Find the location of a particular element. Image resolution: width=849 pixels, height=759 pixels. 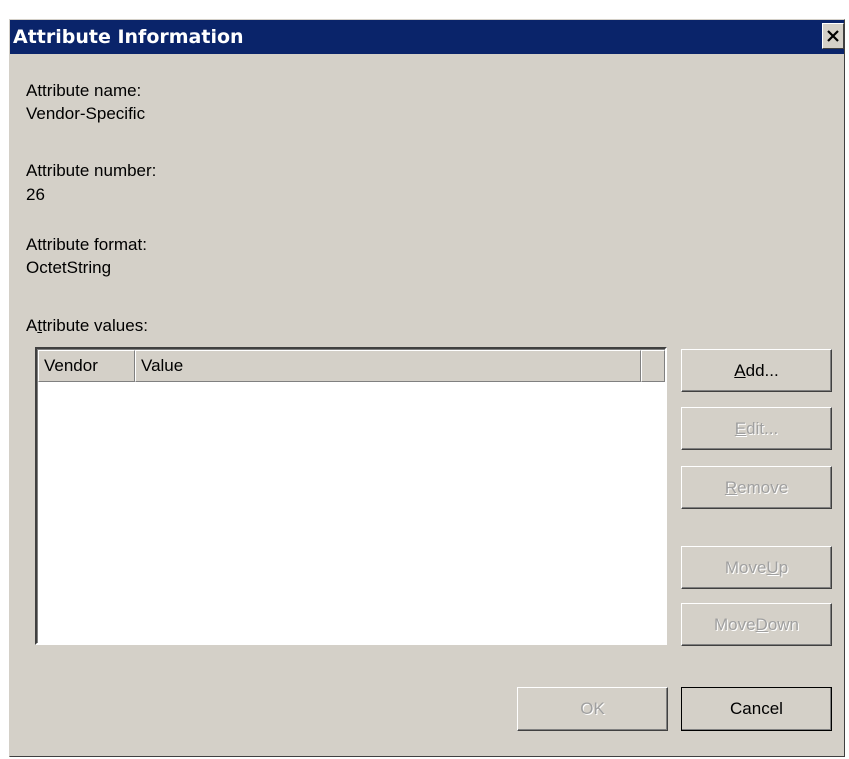

attribute-format-label: Attribute format: is located at coordinates (86, 244).